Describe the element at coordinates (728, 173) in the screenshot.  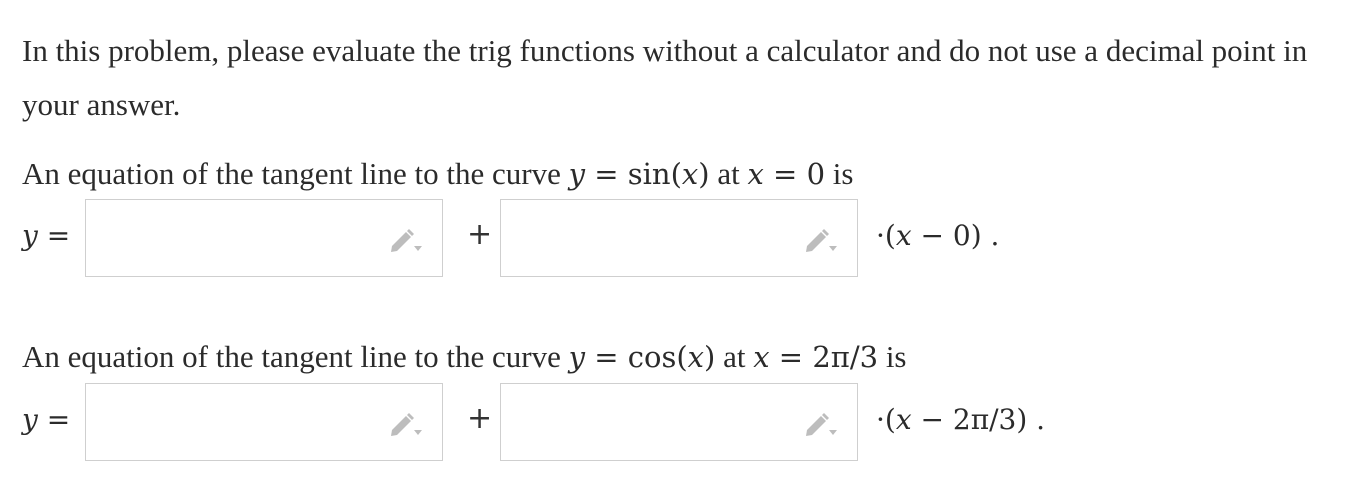
I see `question-1-at: at` at that location.